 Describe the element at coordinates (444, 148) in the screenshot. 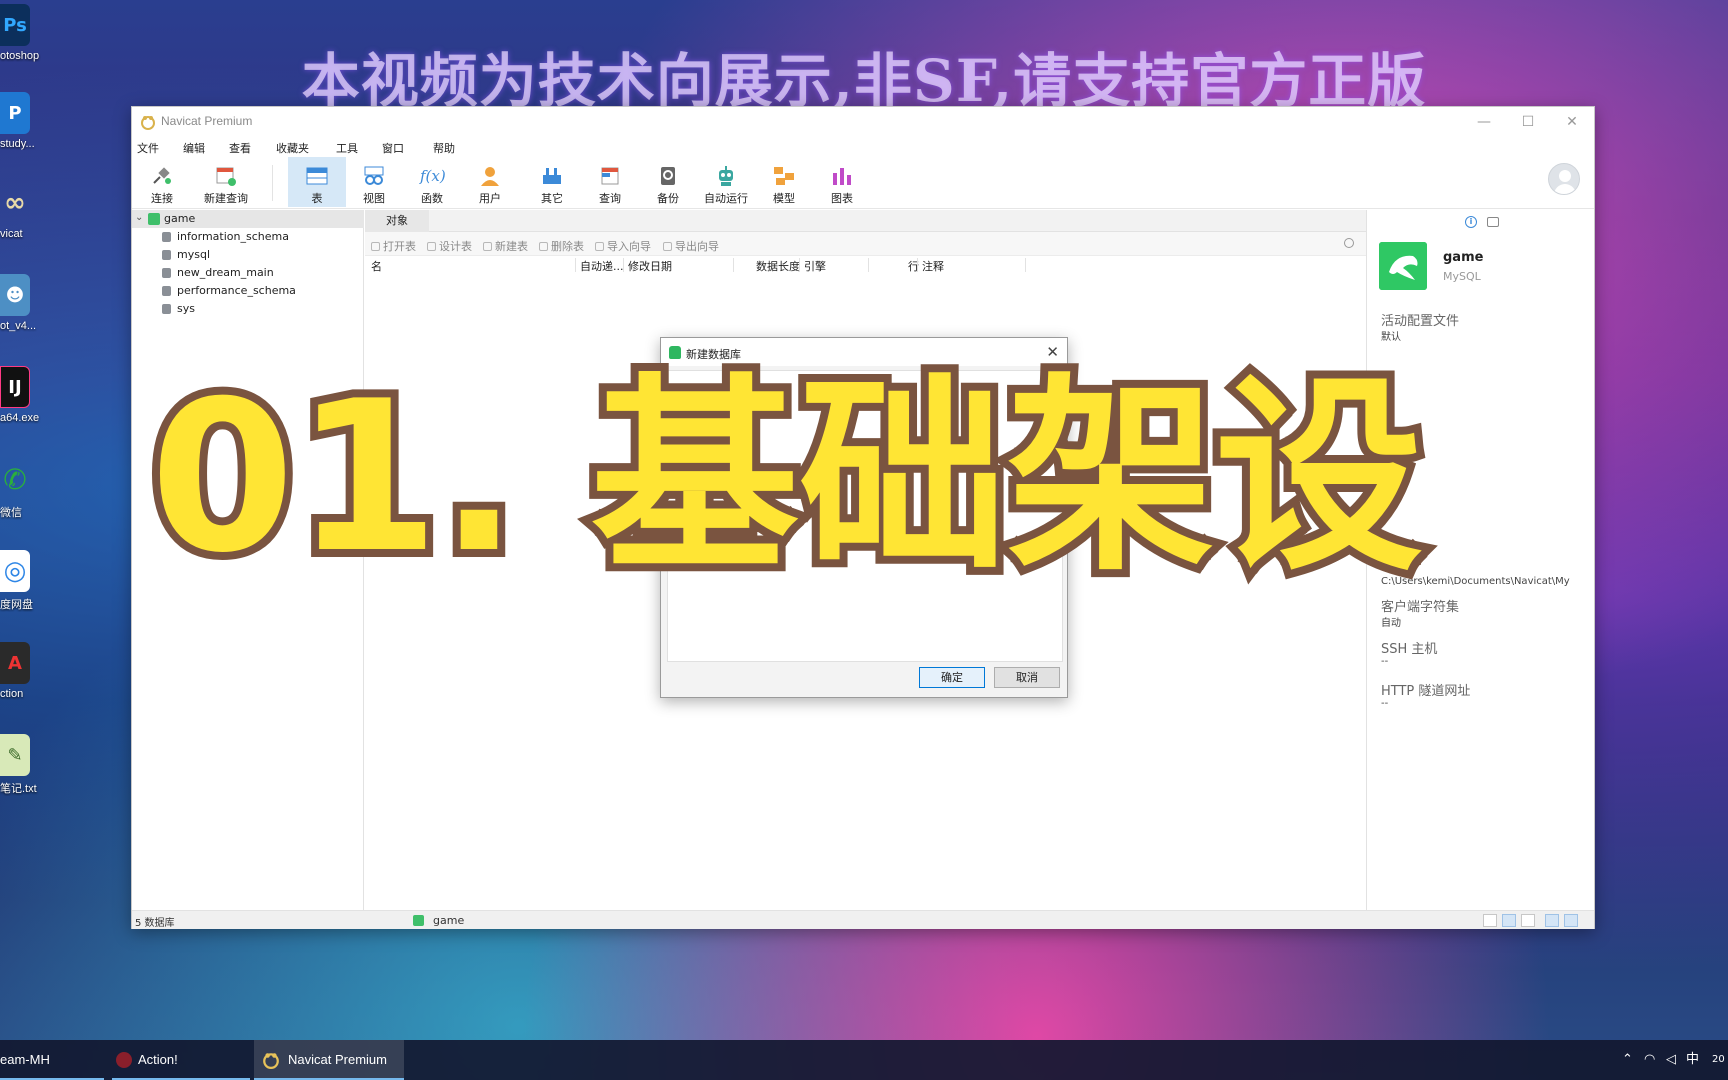

I see `menu-help: 帮助` at that location.